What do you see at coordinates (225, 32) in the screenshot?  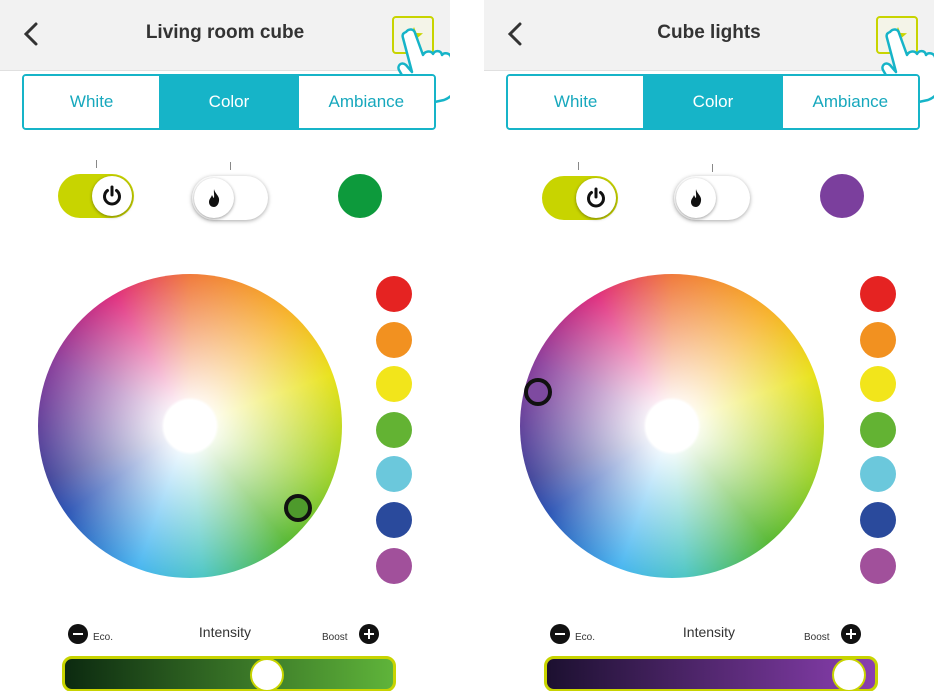 I see `page-title: Living room cube` at bounding box center [225, 32].